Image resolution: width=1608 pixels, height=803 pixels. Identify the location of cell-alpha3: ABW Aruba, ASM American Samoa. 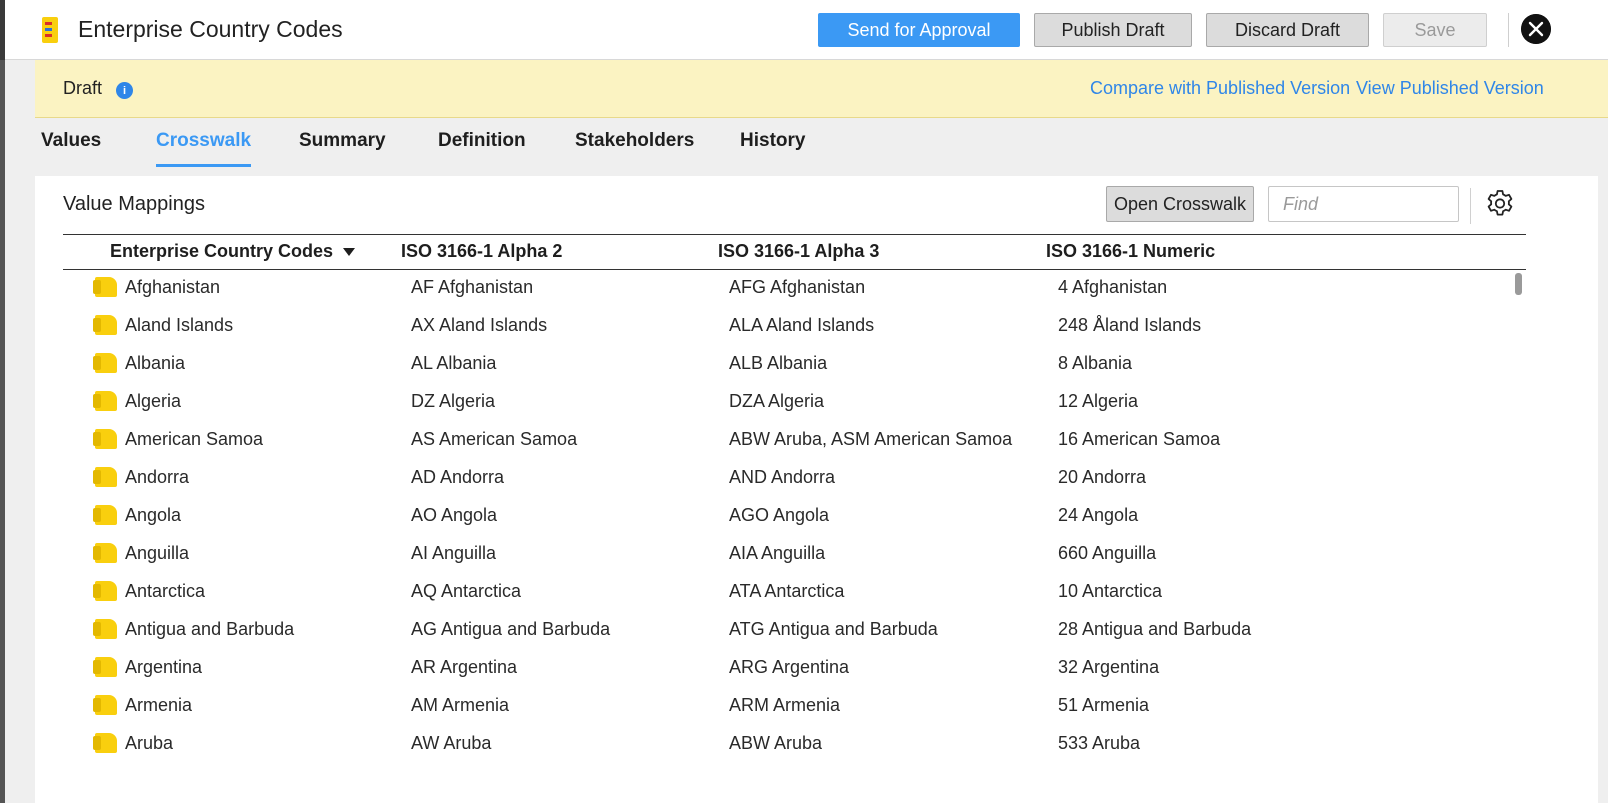
(871, 439).